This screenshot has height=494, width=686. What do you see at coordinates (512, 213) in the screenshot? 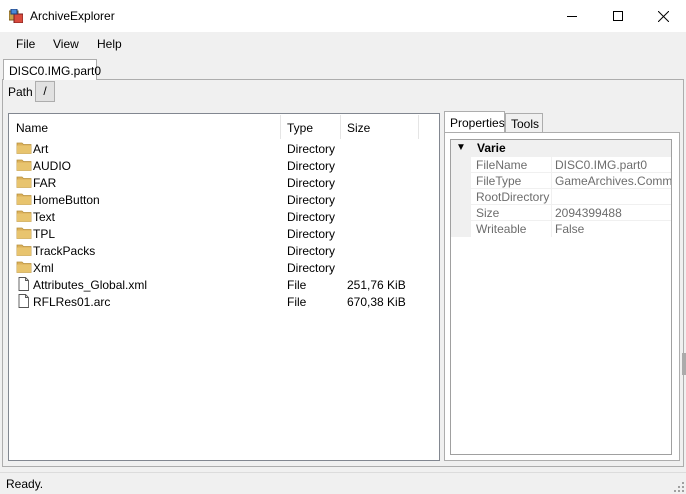
I see `property-name: Size` at bounding box center [512, 213].